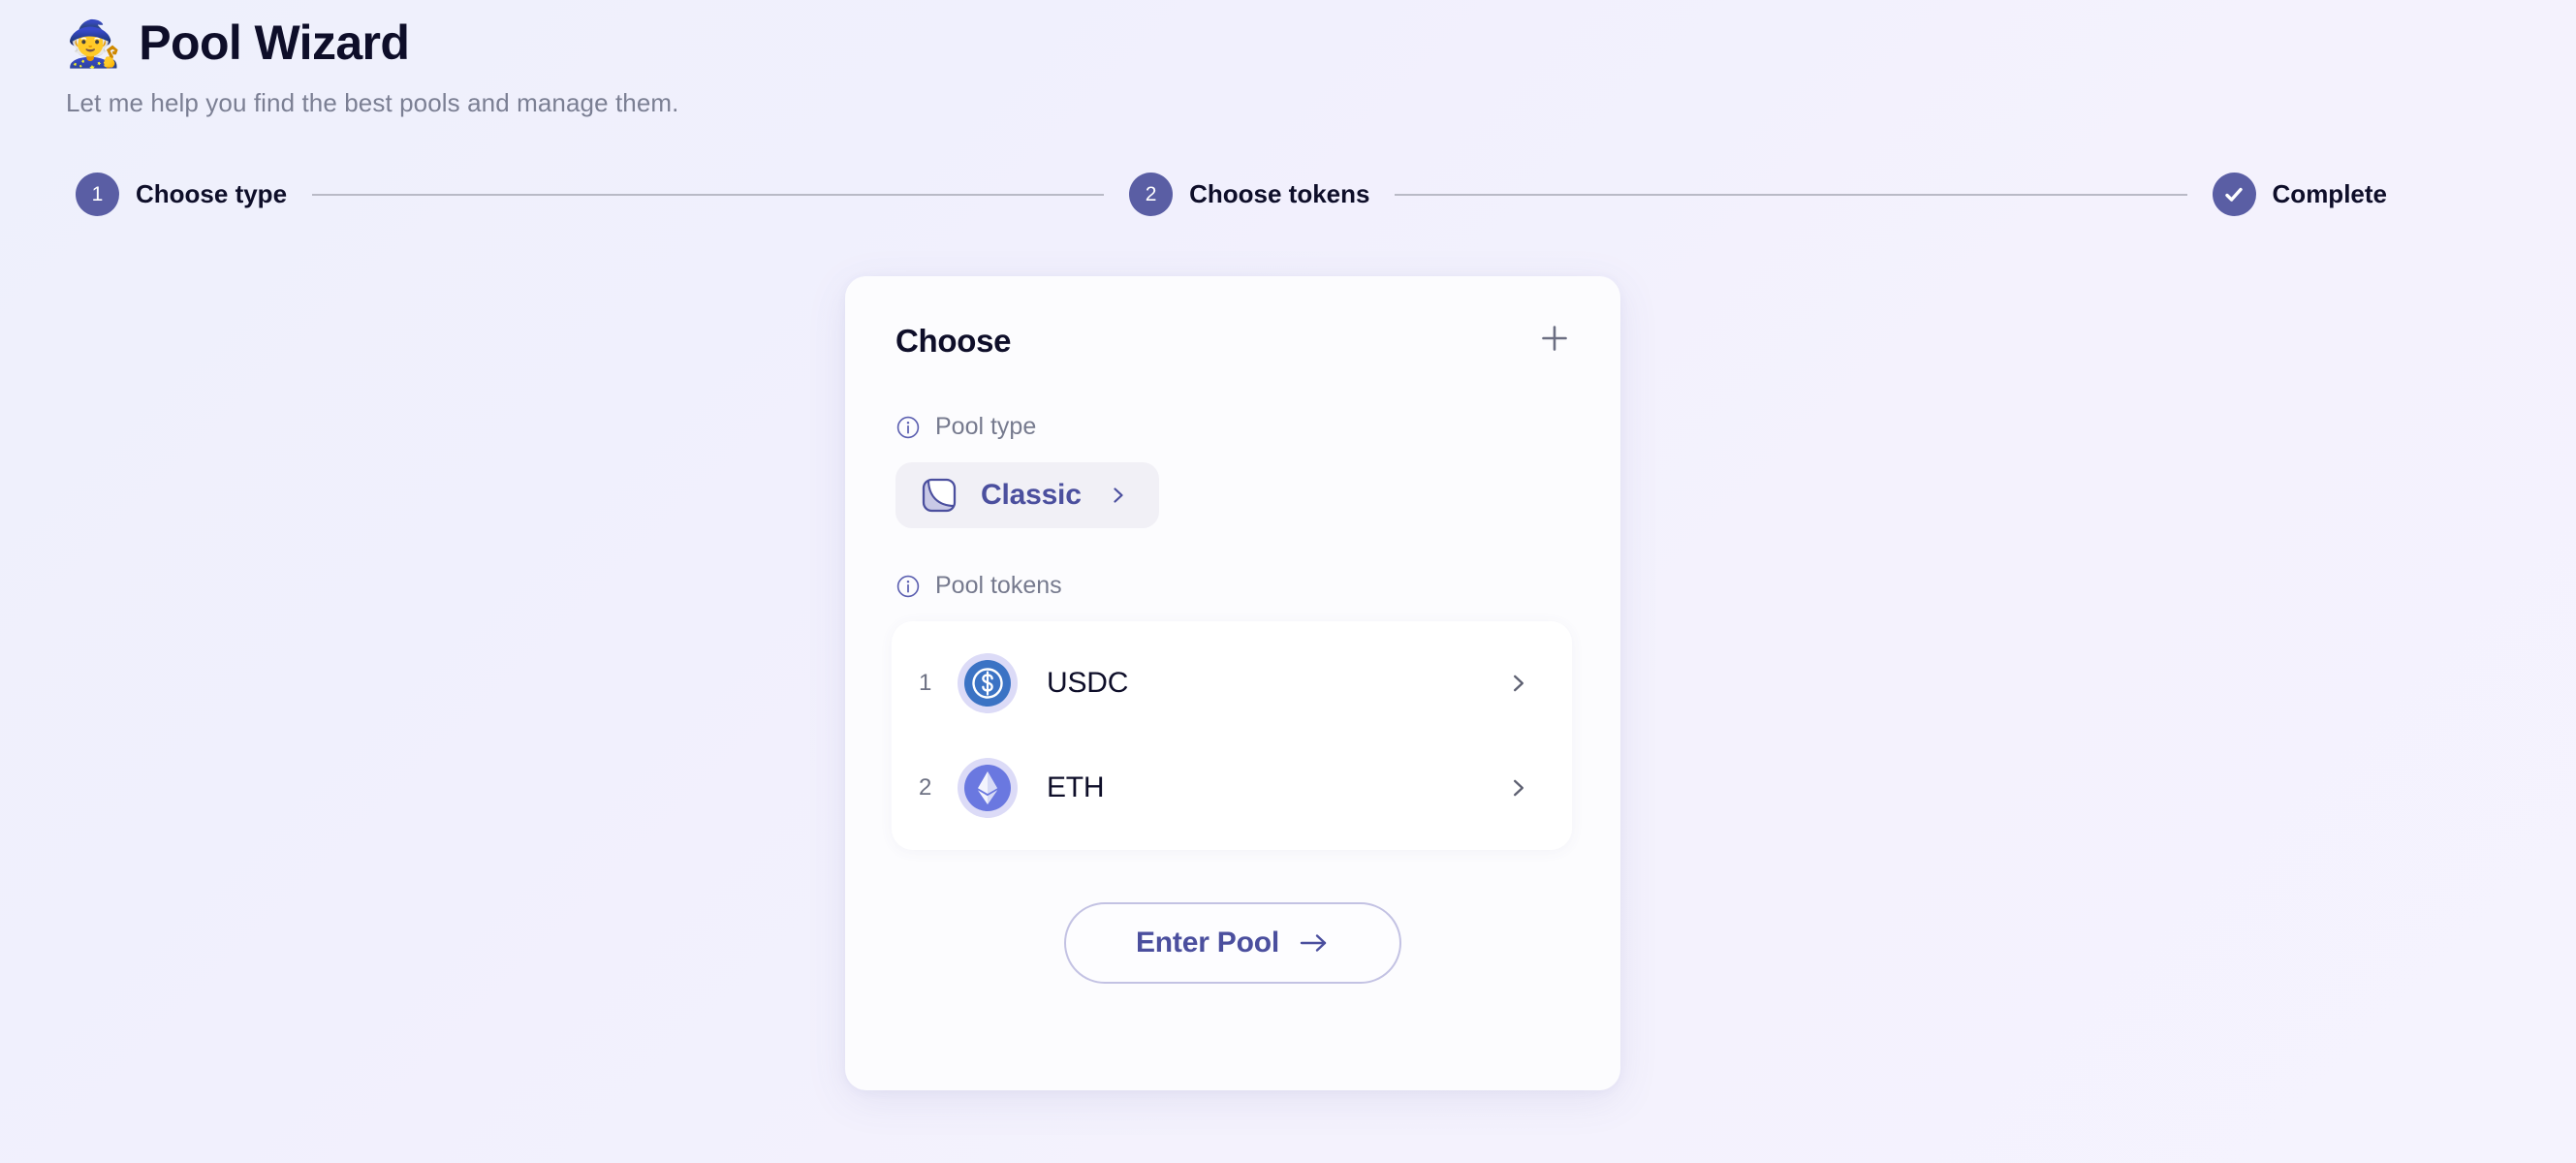 The image size is (2576, 1163). Describe the element at coordinates (1076, 787) in the screenshot. I see `token-symbol: ETH` at that location.